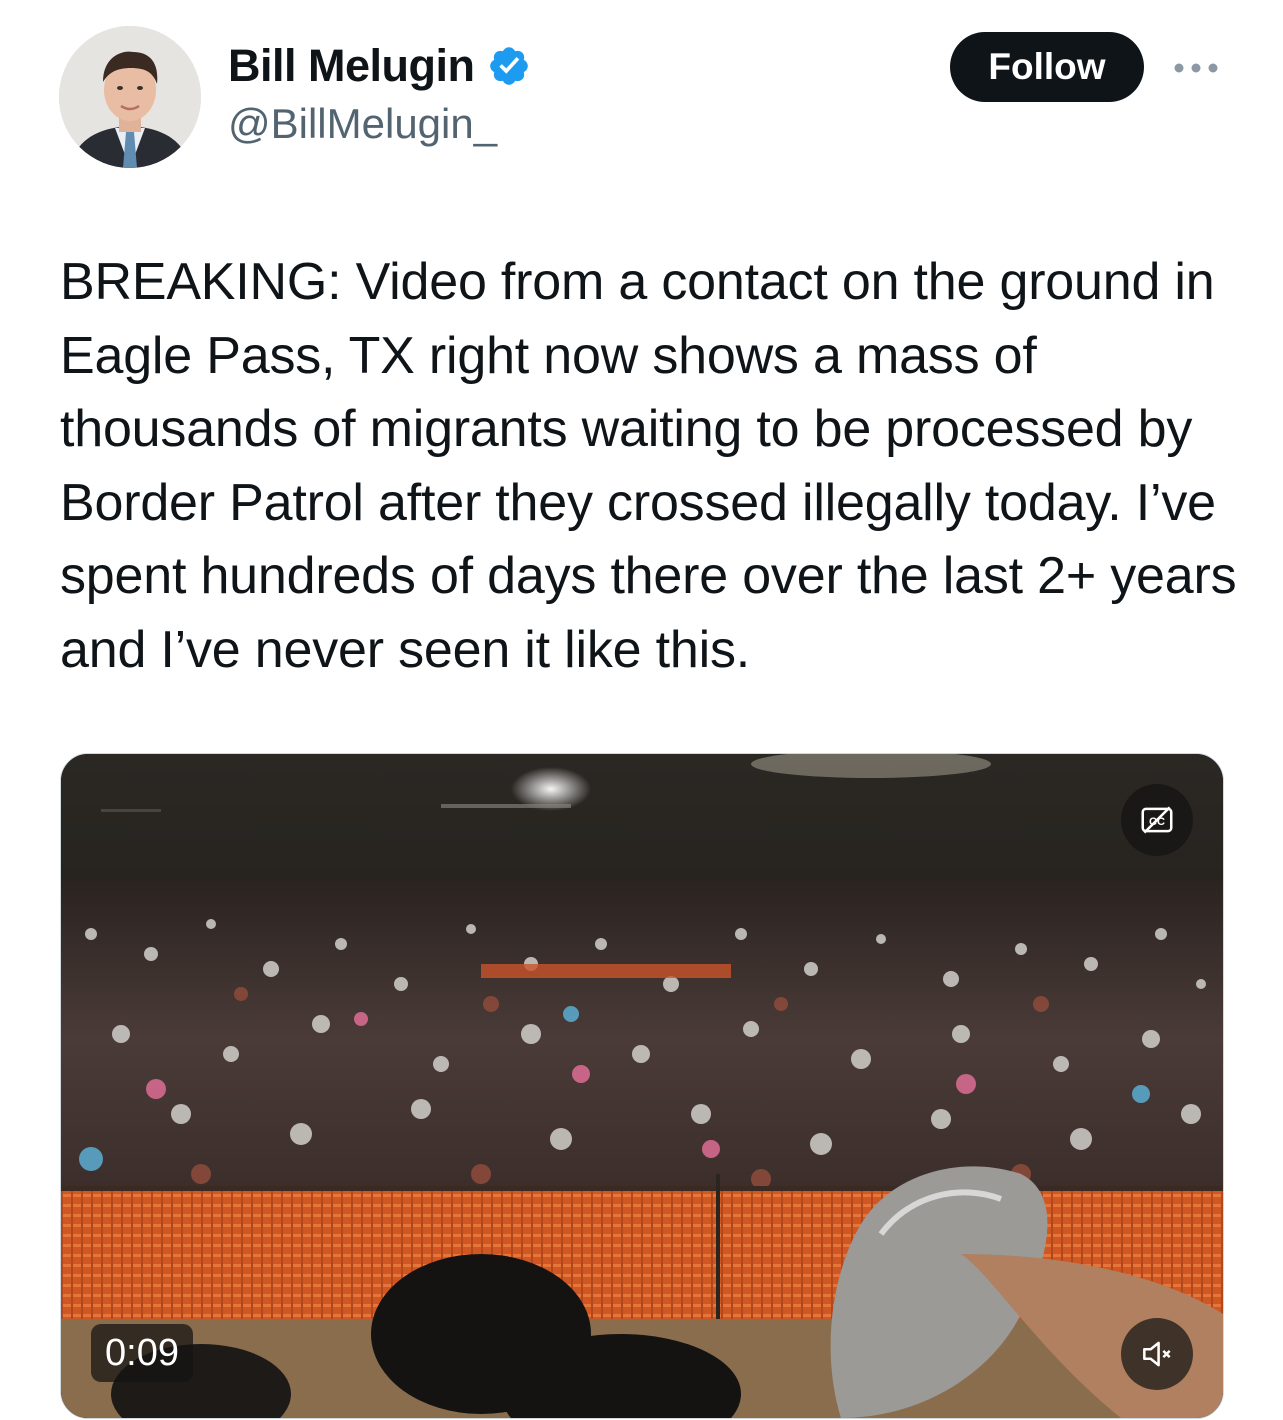 This screenshot has width=1283, height=1420. I want to click on more-options-button, so click(1196, 68).